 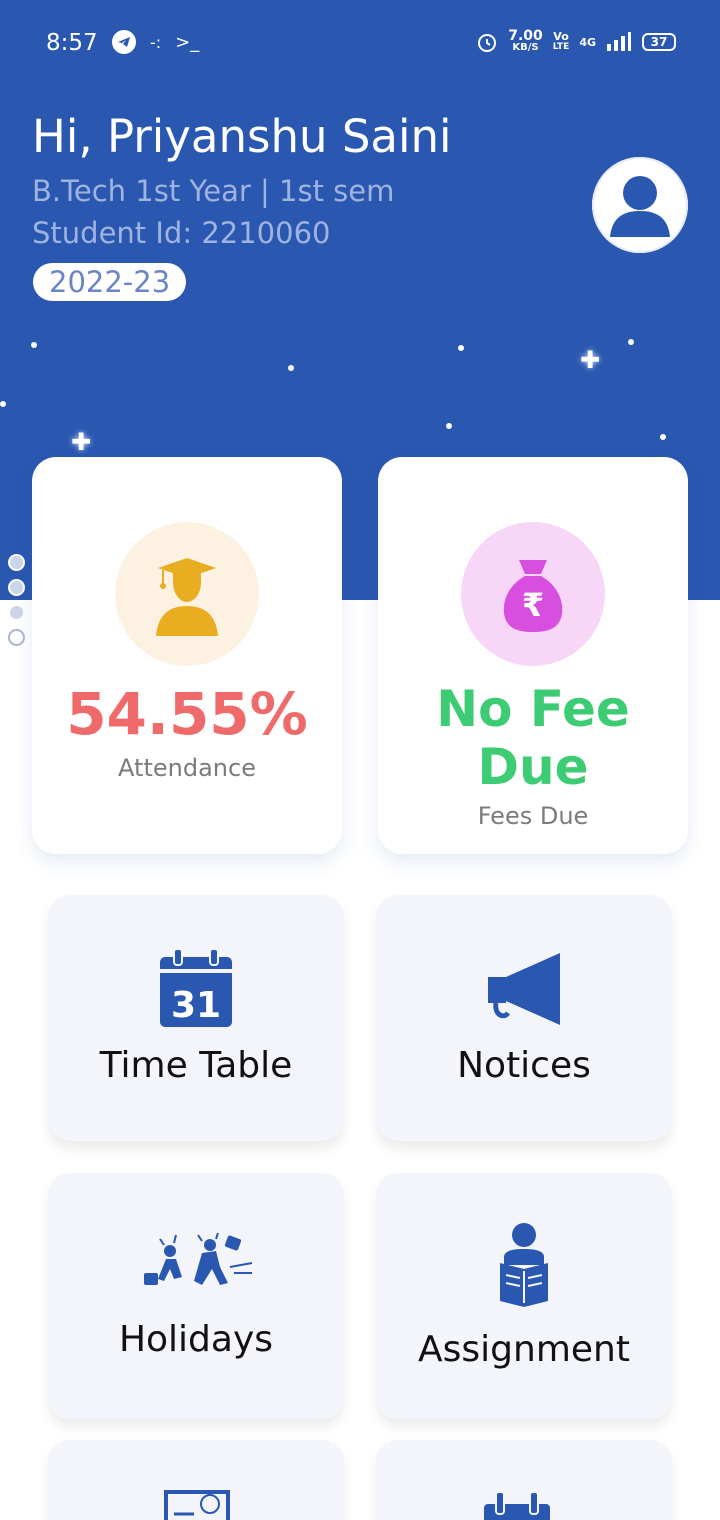 What do you see at coordinates (487, 43) in the screenshot?
I see `alarm-icon` at bounding box center [487, 43].